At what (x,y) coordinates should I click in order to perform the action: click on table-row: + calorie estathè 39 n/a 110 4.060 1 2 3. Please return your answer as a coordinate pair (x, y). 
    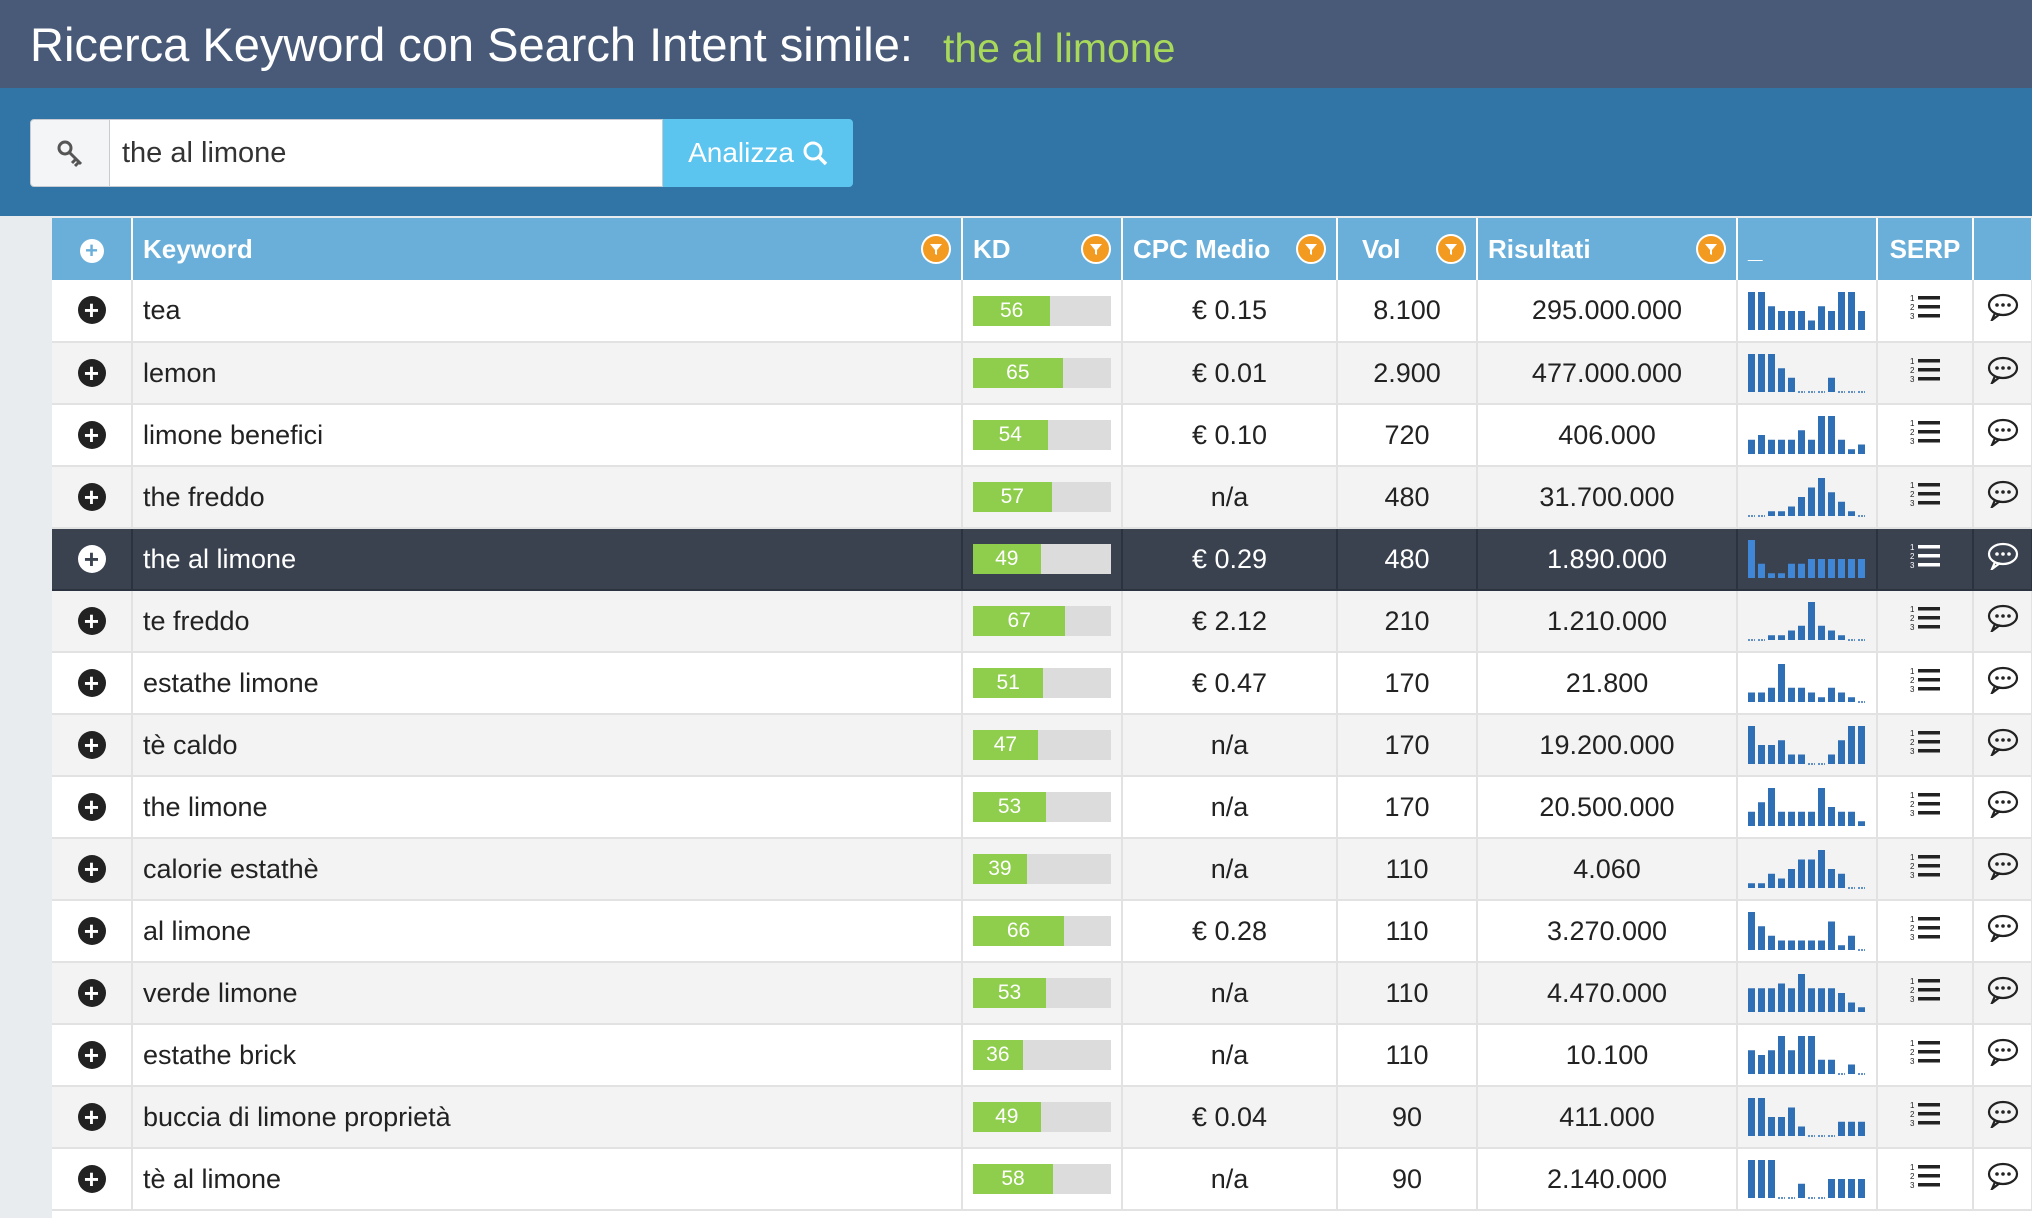
    Looking at the image, I should click on (1042, 869).